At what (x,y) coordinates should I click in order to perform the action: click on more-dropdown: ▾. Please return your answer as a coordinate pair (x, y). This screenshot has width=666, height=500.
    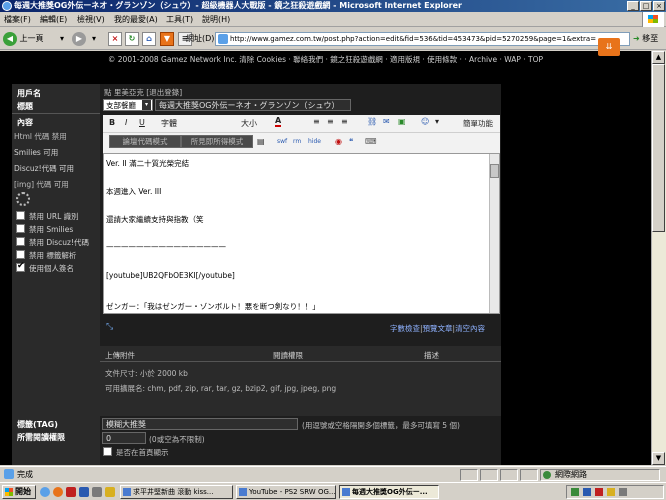
    Looking at the image, I should click on (437, 121).